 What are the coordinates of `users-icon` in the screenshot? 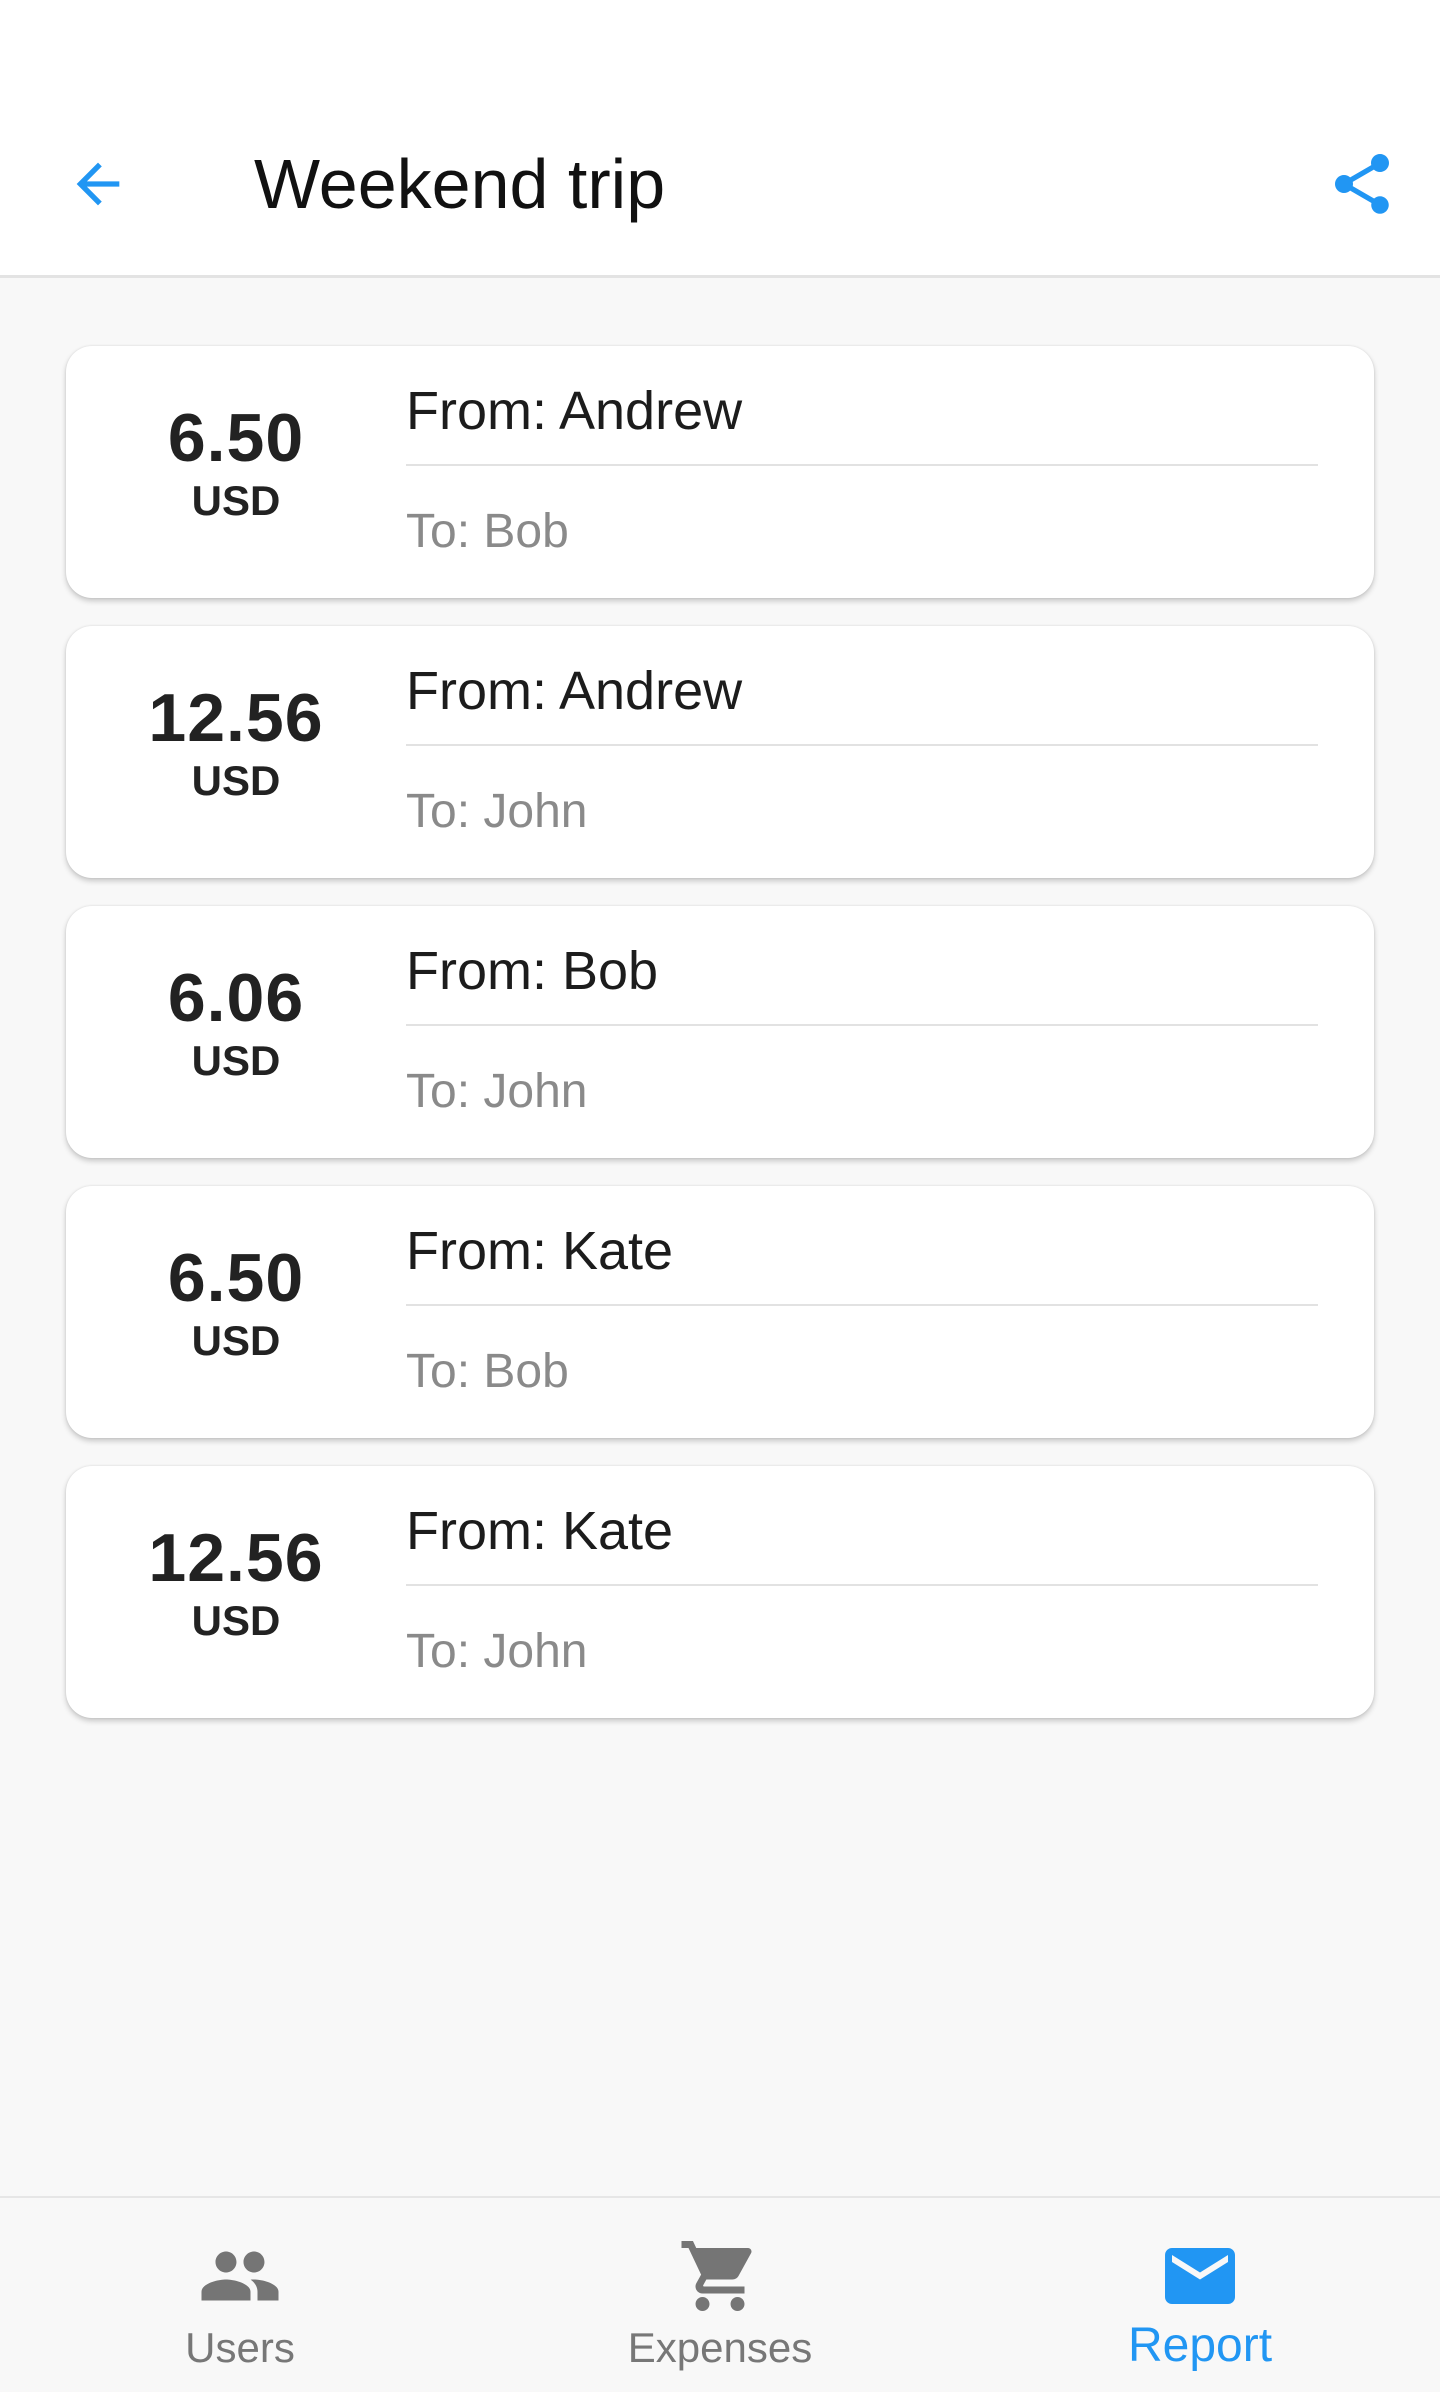 It's located at (240, 2276).